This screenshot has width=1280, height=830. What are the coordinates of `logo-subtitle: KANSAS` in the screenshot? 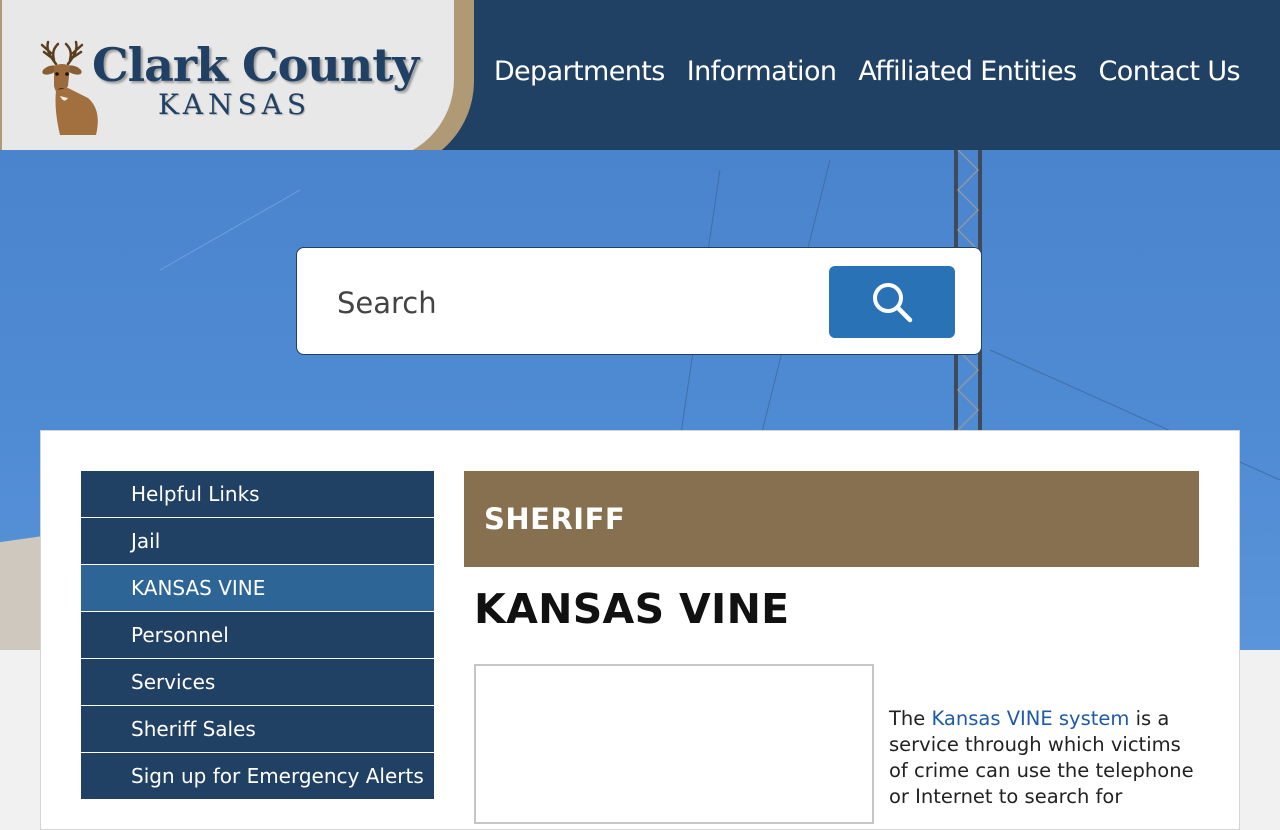 It's located at (235, 104).